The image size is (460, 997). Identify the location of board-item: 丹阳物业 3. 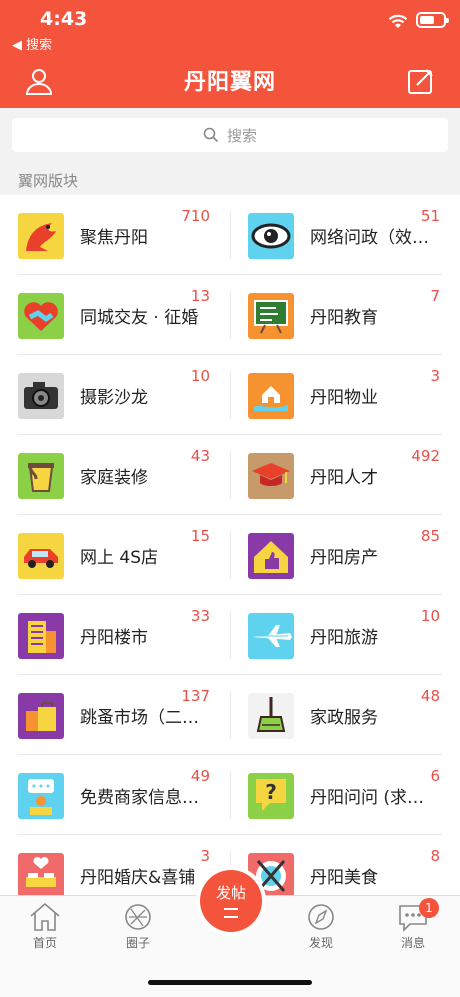
(345, 395).